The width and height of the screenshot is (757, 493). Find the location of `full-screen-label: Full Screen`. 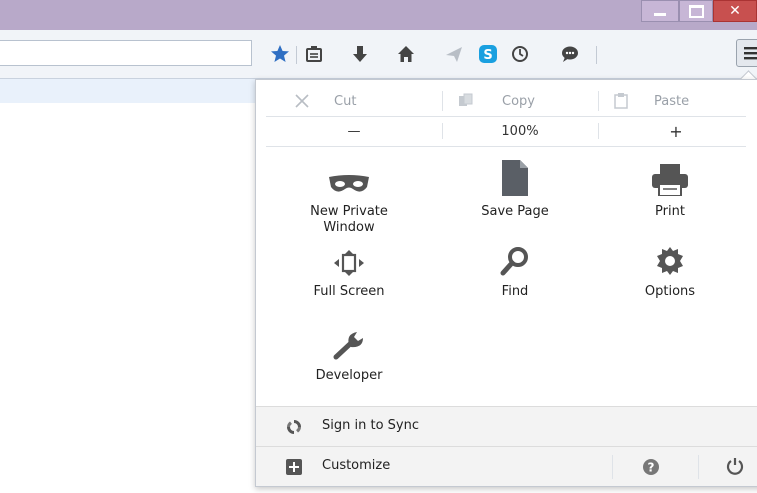

full-screen-label: Full Screen is located at coordinates (349, 291).